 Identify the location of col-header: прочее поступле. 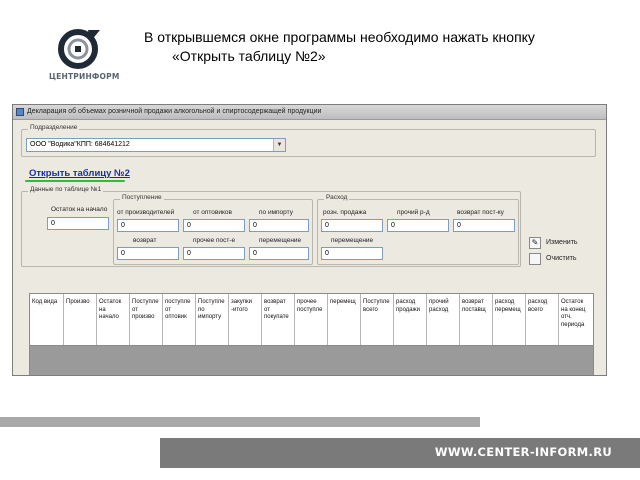
(311, 319).